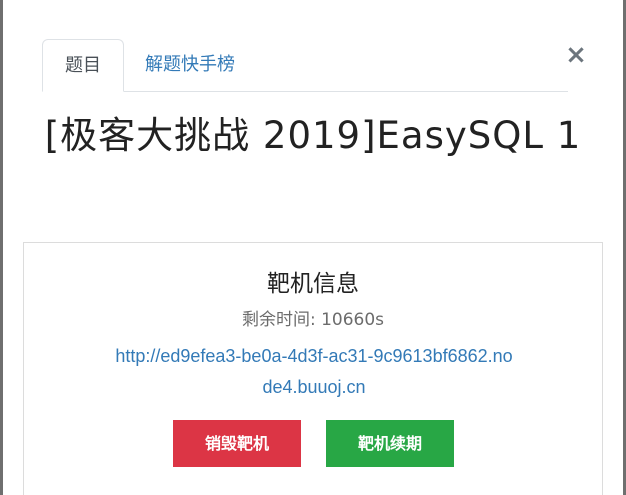  I want to click on remaining-time: 剩余时间: 10660s, so click(313, 320).